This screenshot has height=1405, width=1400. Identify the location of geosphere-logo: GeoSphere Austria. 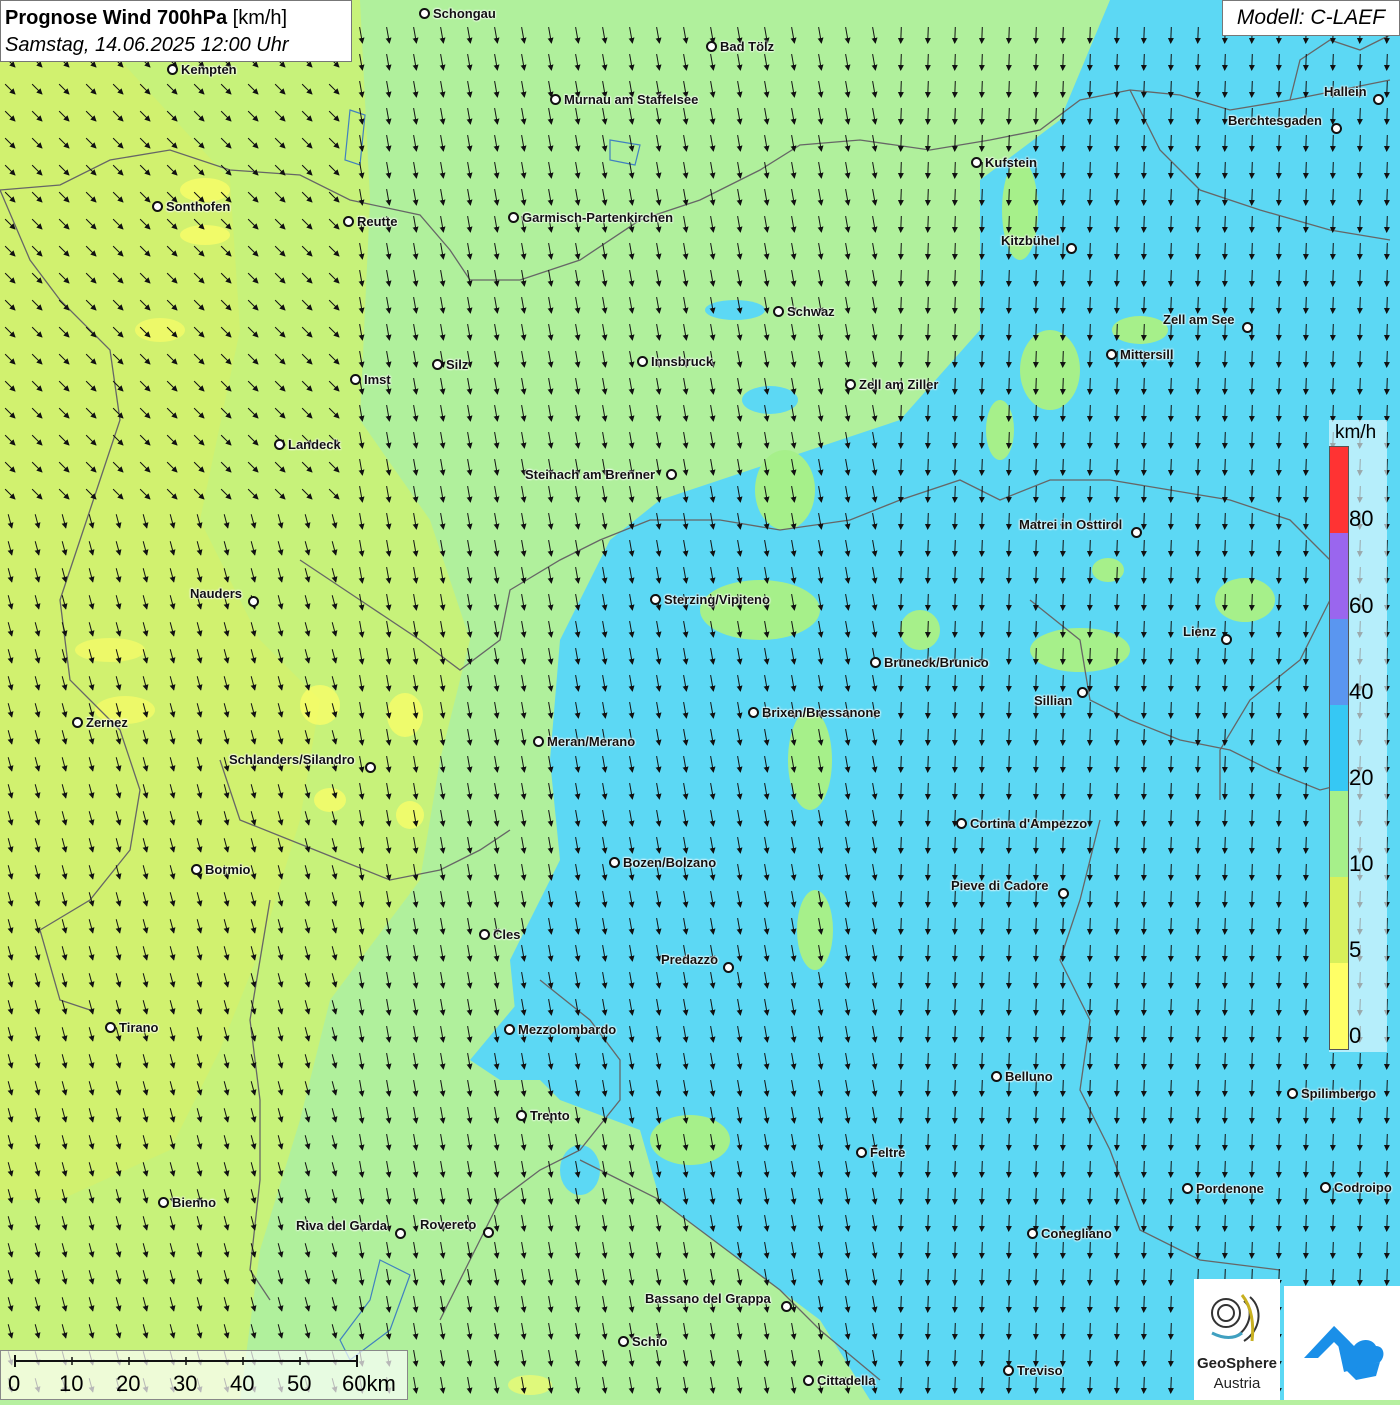
(1237, 1339).